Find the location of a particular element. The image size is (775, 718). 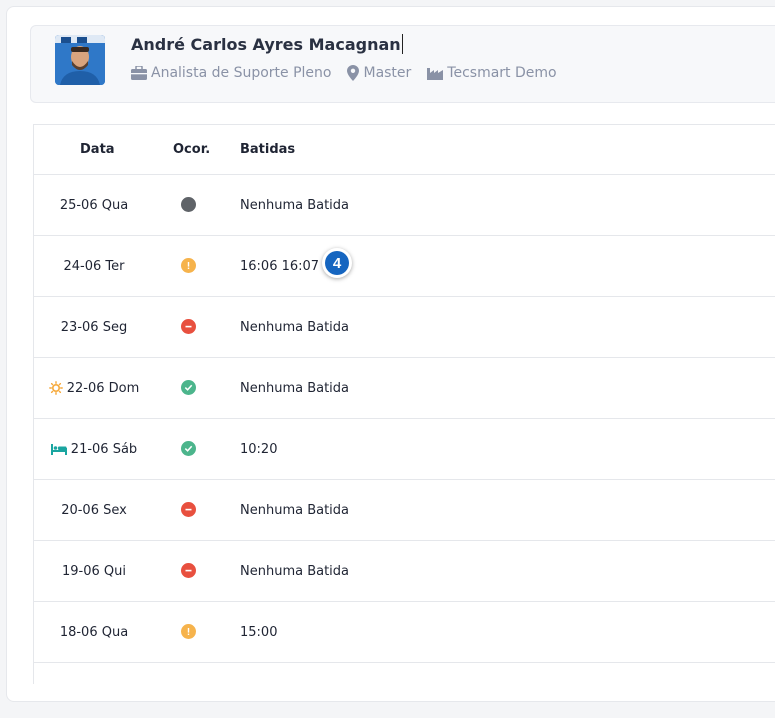

sun-icon is located at coordinates (55, 388).